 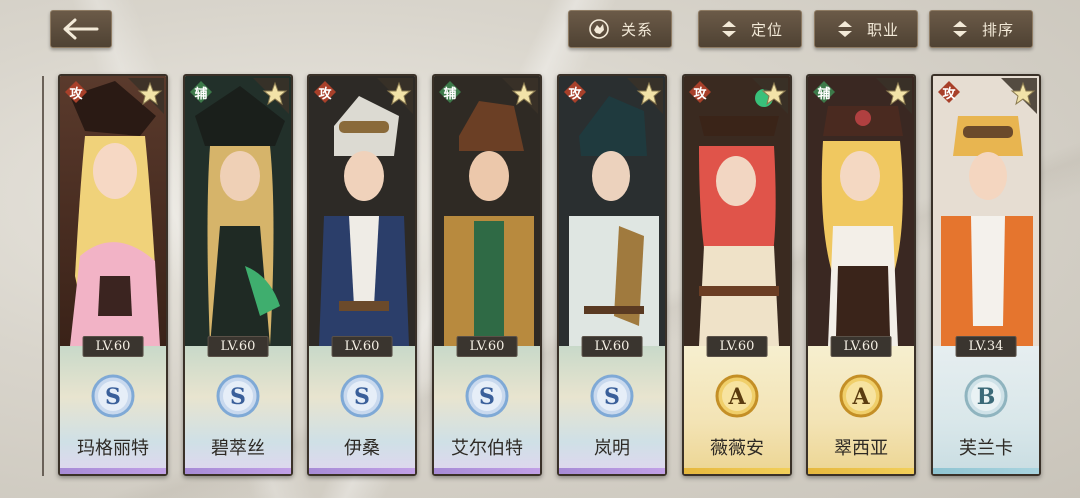 What do you see at coordinates (599, 29) in the screenshot?
I see `relation-emblem-icon` at bounding box center [599, 29].